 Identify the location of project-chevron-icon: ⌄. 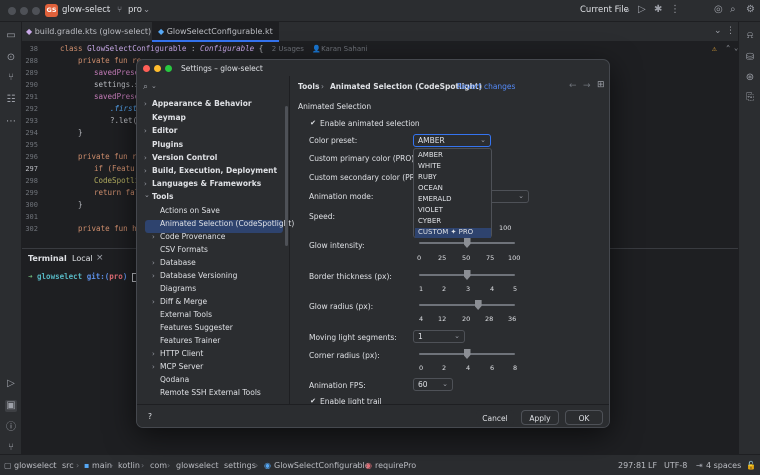
(108, 10).